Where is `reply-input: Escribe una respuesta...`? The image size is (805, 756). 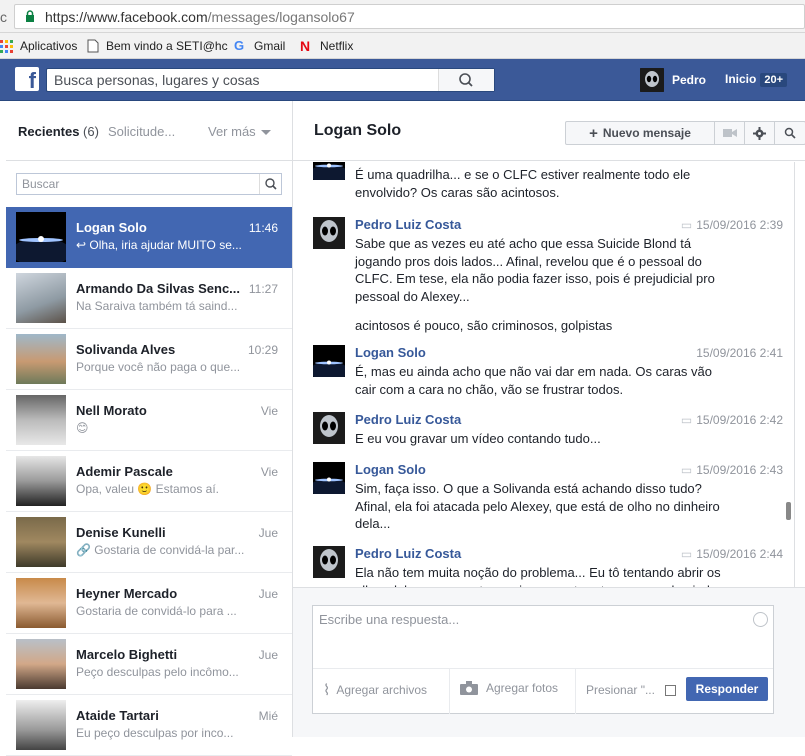 reply-input: Escribe una respuesta... is located at coordinates (389, 619).